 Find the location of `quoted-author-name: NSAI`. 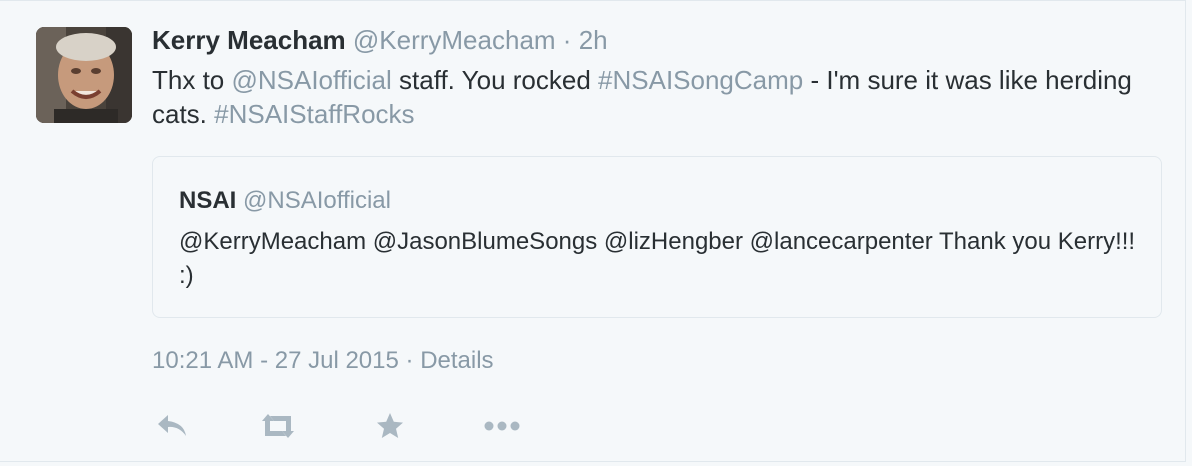

quoted-author-name: NSAI is located at coordinates (207, 200).